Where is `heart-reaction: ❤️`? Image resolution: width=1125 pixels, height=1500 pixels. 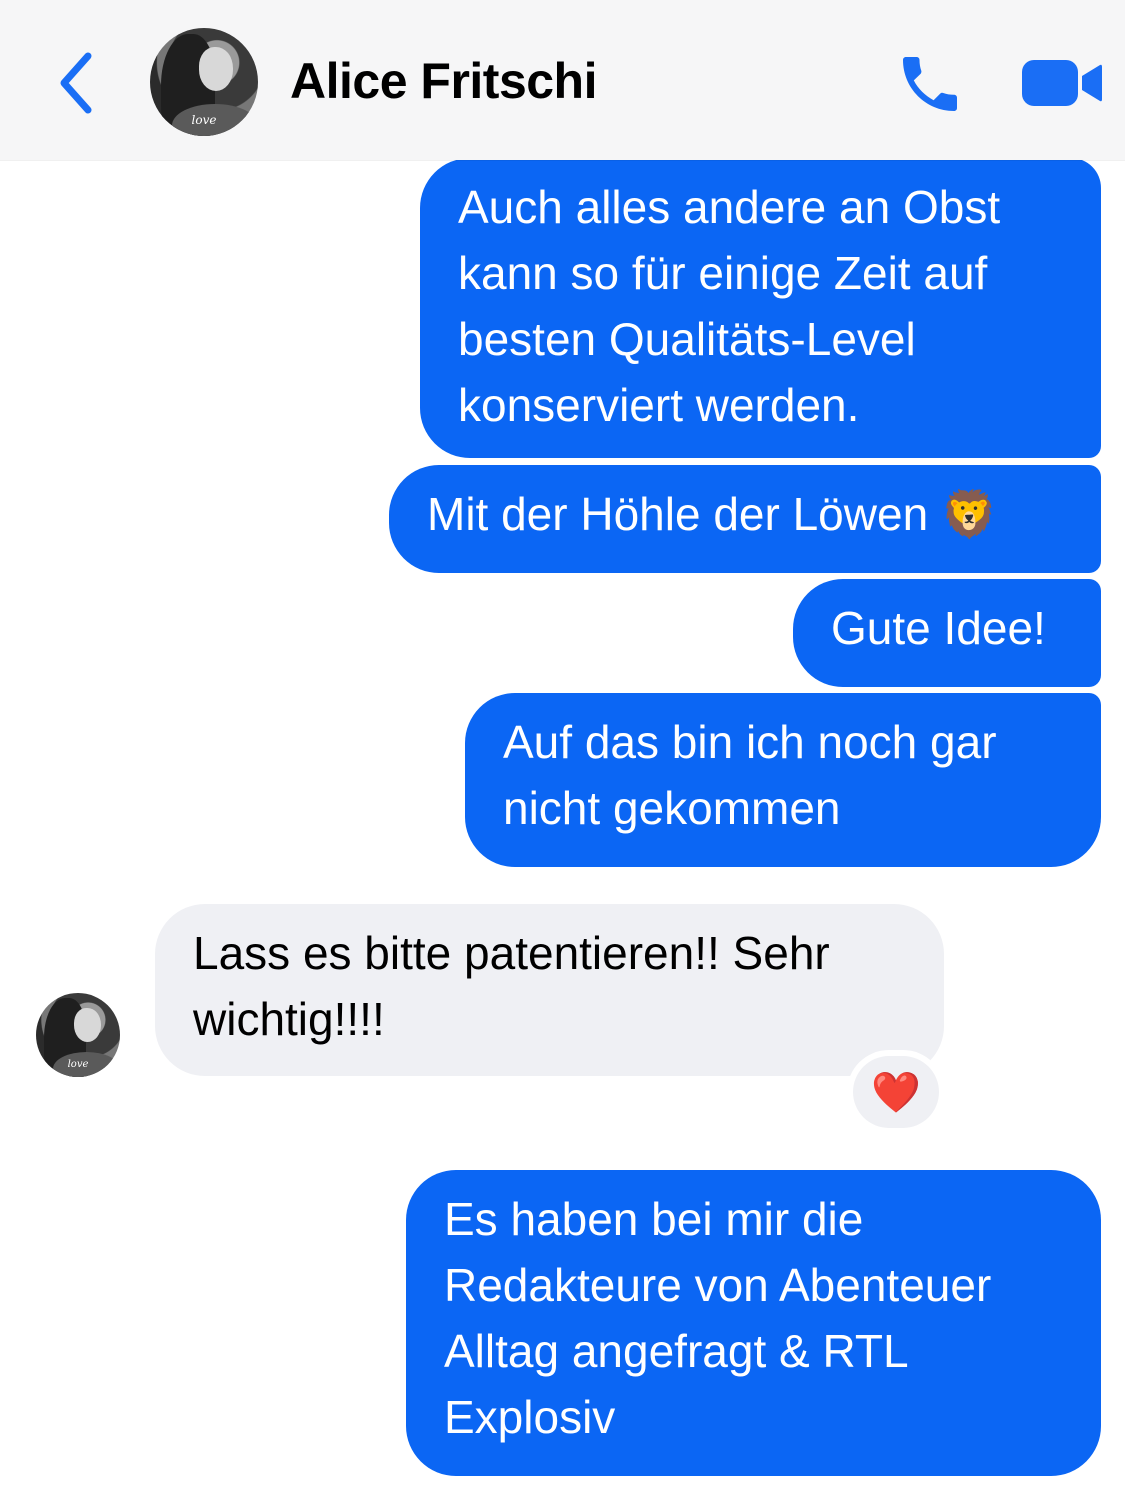
heart-reaction: ❤️ is located at coordinates (896, 1092).